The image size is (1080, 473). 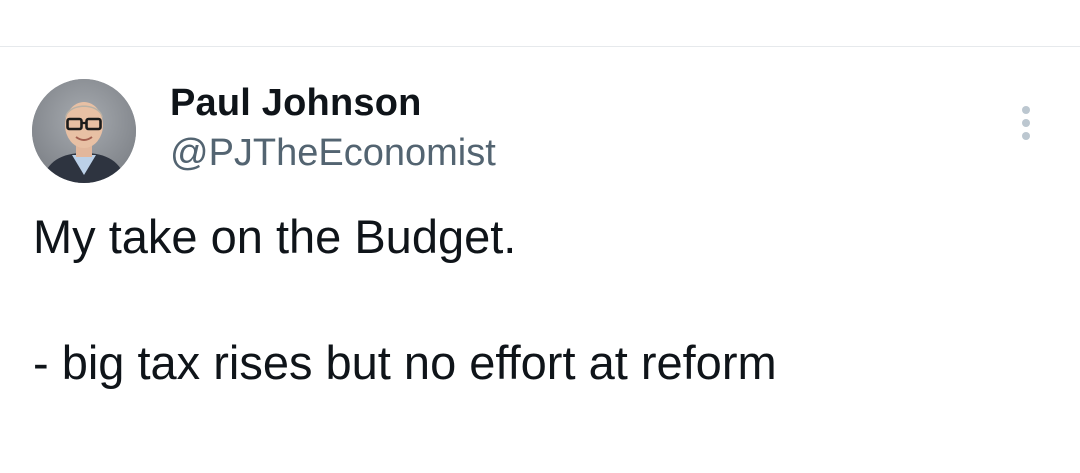 I want to click on avatar-image, so click(x=84, y=131).